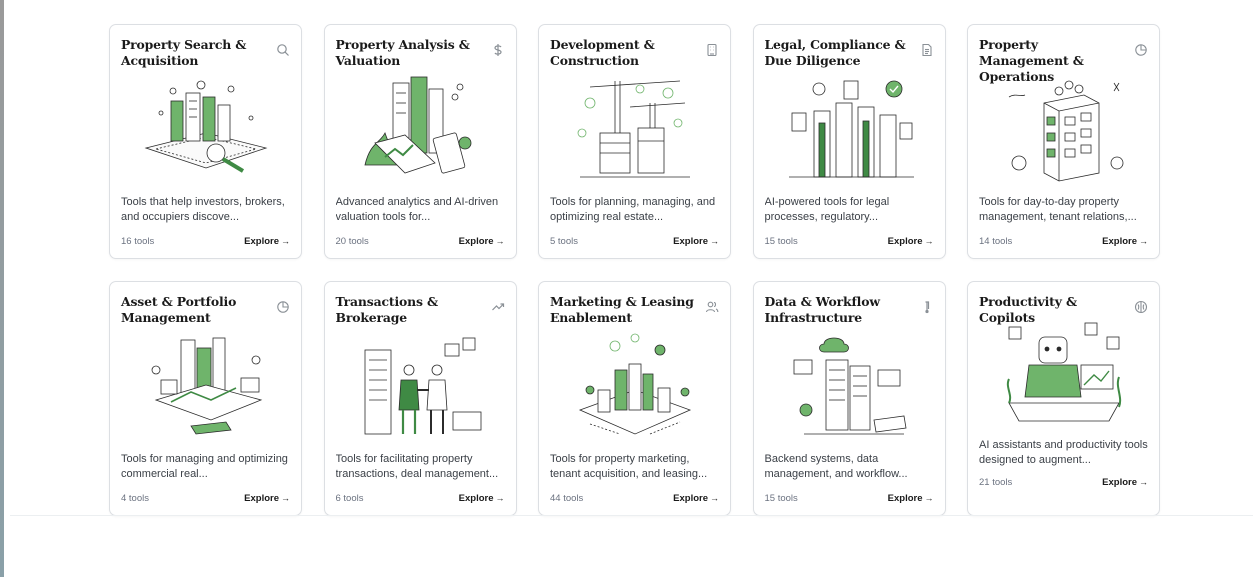 The width and height of the screenshot is (1253, 577). What do you see at coordinates (1063, 482) in the screenshot?
I see `card-footer: 21 tools Explore →` at bounding box center [1063, 482].